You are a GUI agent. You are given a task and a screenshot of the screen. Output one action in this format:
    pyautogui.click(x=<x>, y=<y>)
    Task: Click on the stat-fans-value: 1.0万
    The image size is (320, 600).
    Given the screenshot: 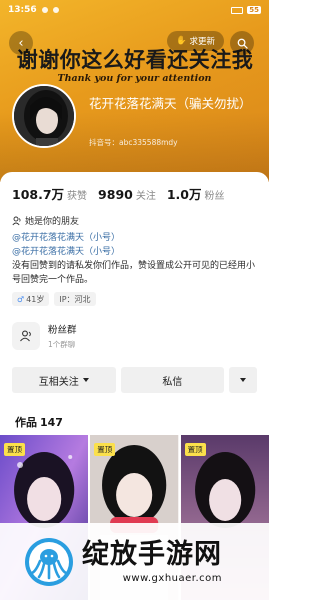 What is the action you would take?
    pyautogui.click(x=184, y=194)
    